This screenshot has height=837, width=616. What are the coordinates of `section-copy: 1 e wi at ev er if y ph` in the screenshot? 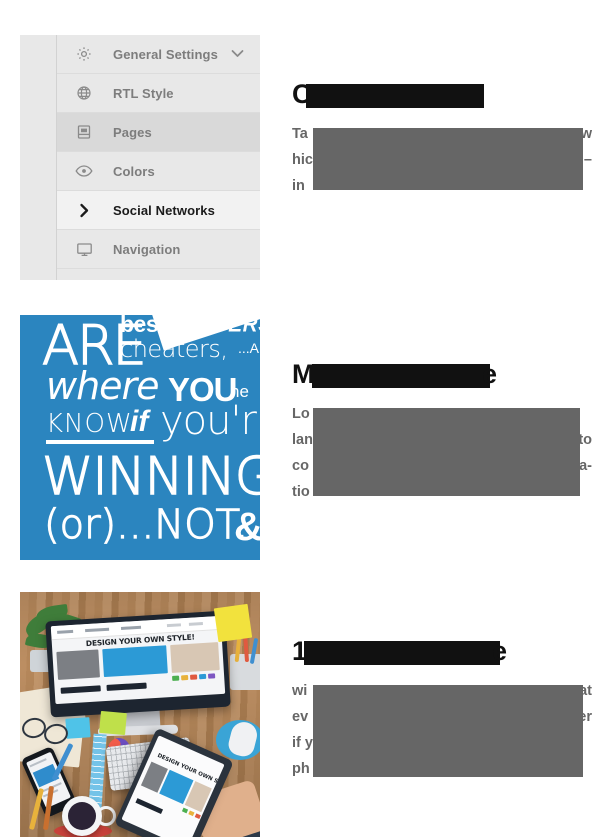 It's located at (442, 709).